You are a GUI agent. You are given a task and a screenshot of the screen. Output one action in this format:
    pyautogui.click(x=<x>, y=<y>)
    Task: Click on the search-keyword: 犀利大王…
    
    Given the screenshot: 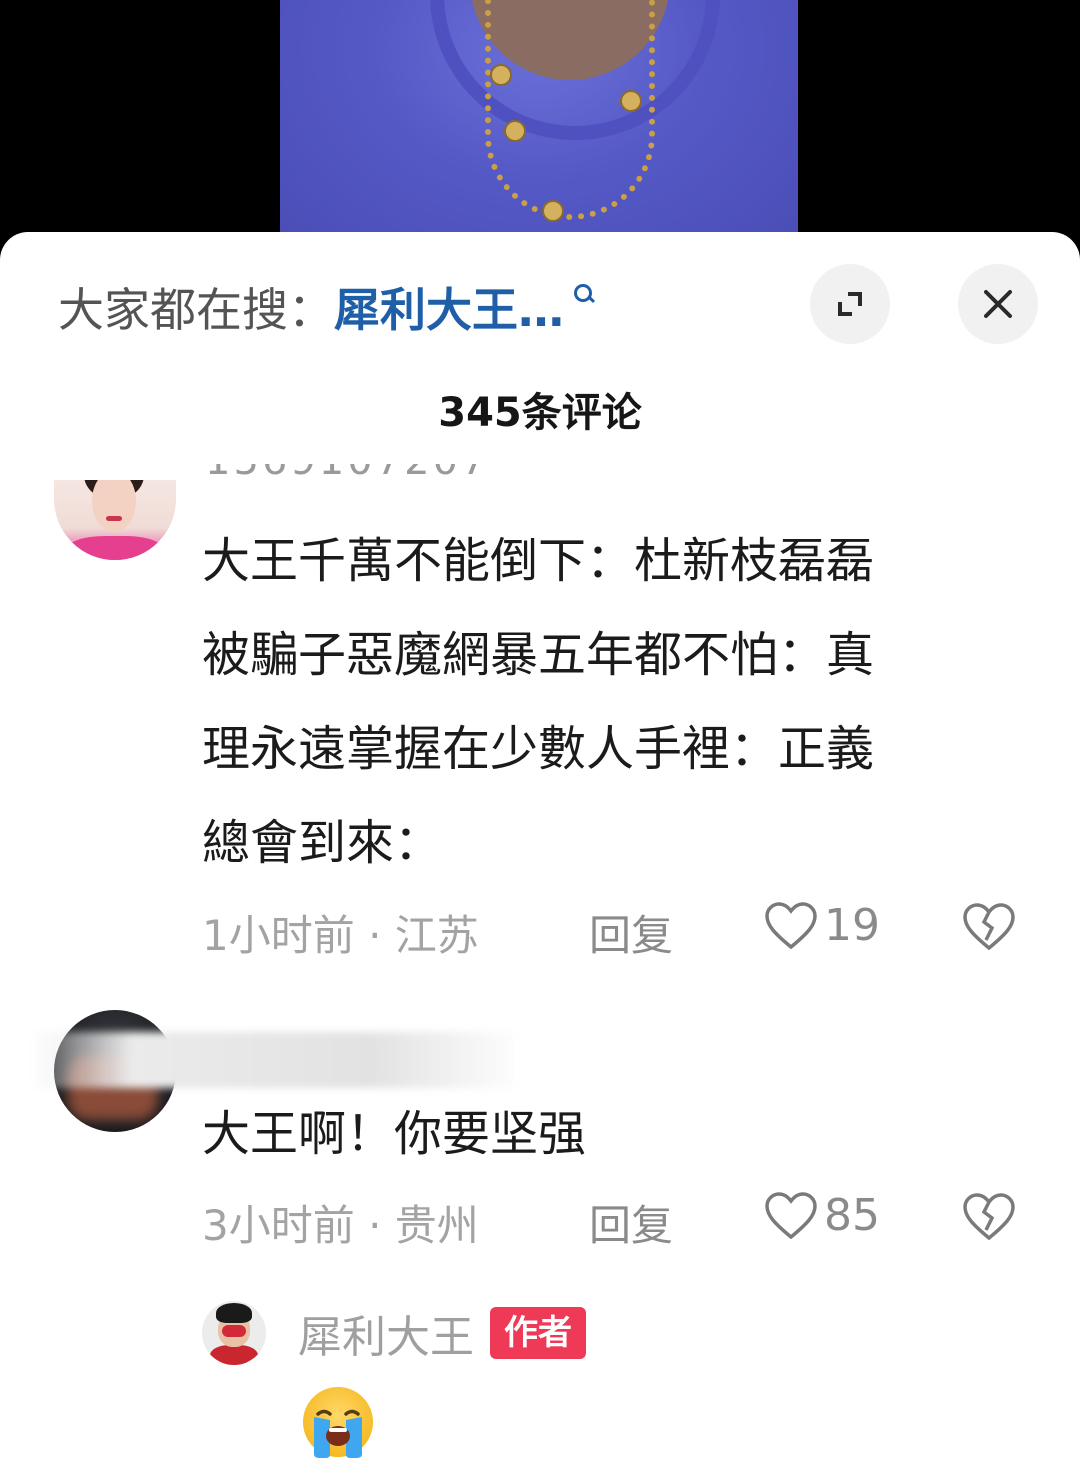 What is the action you would take?
    pyautogui.click(x=449, y=307)
    